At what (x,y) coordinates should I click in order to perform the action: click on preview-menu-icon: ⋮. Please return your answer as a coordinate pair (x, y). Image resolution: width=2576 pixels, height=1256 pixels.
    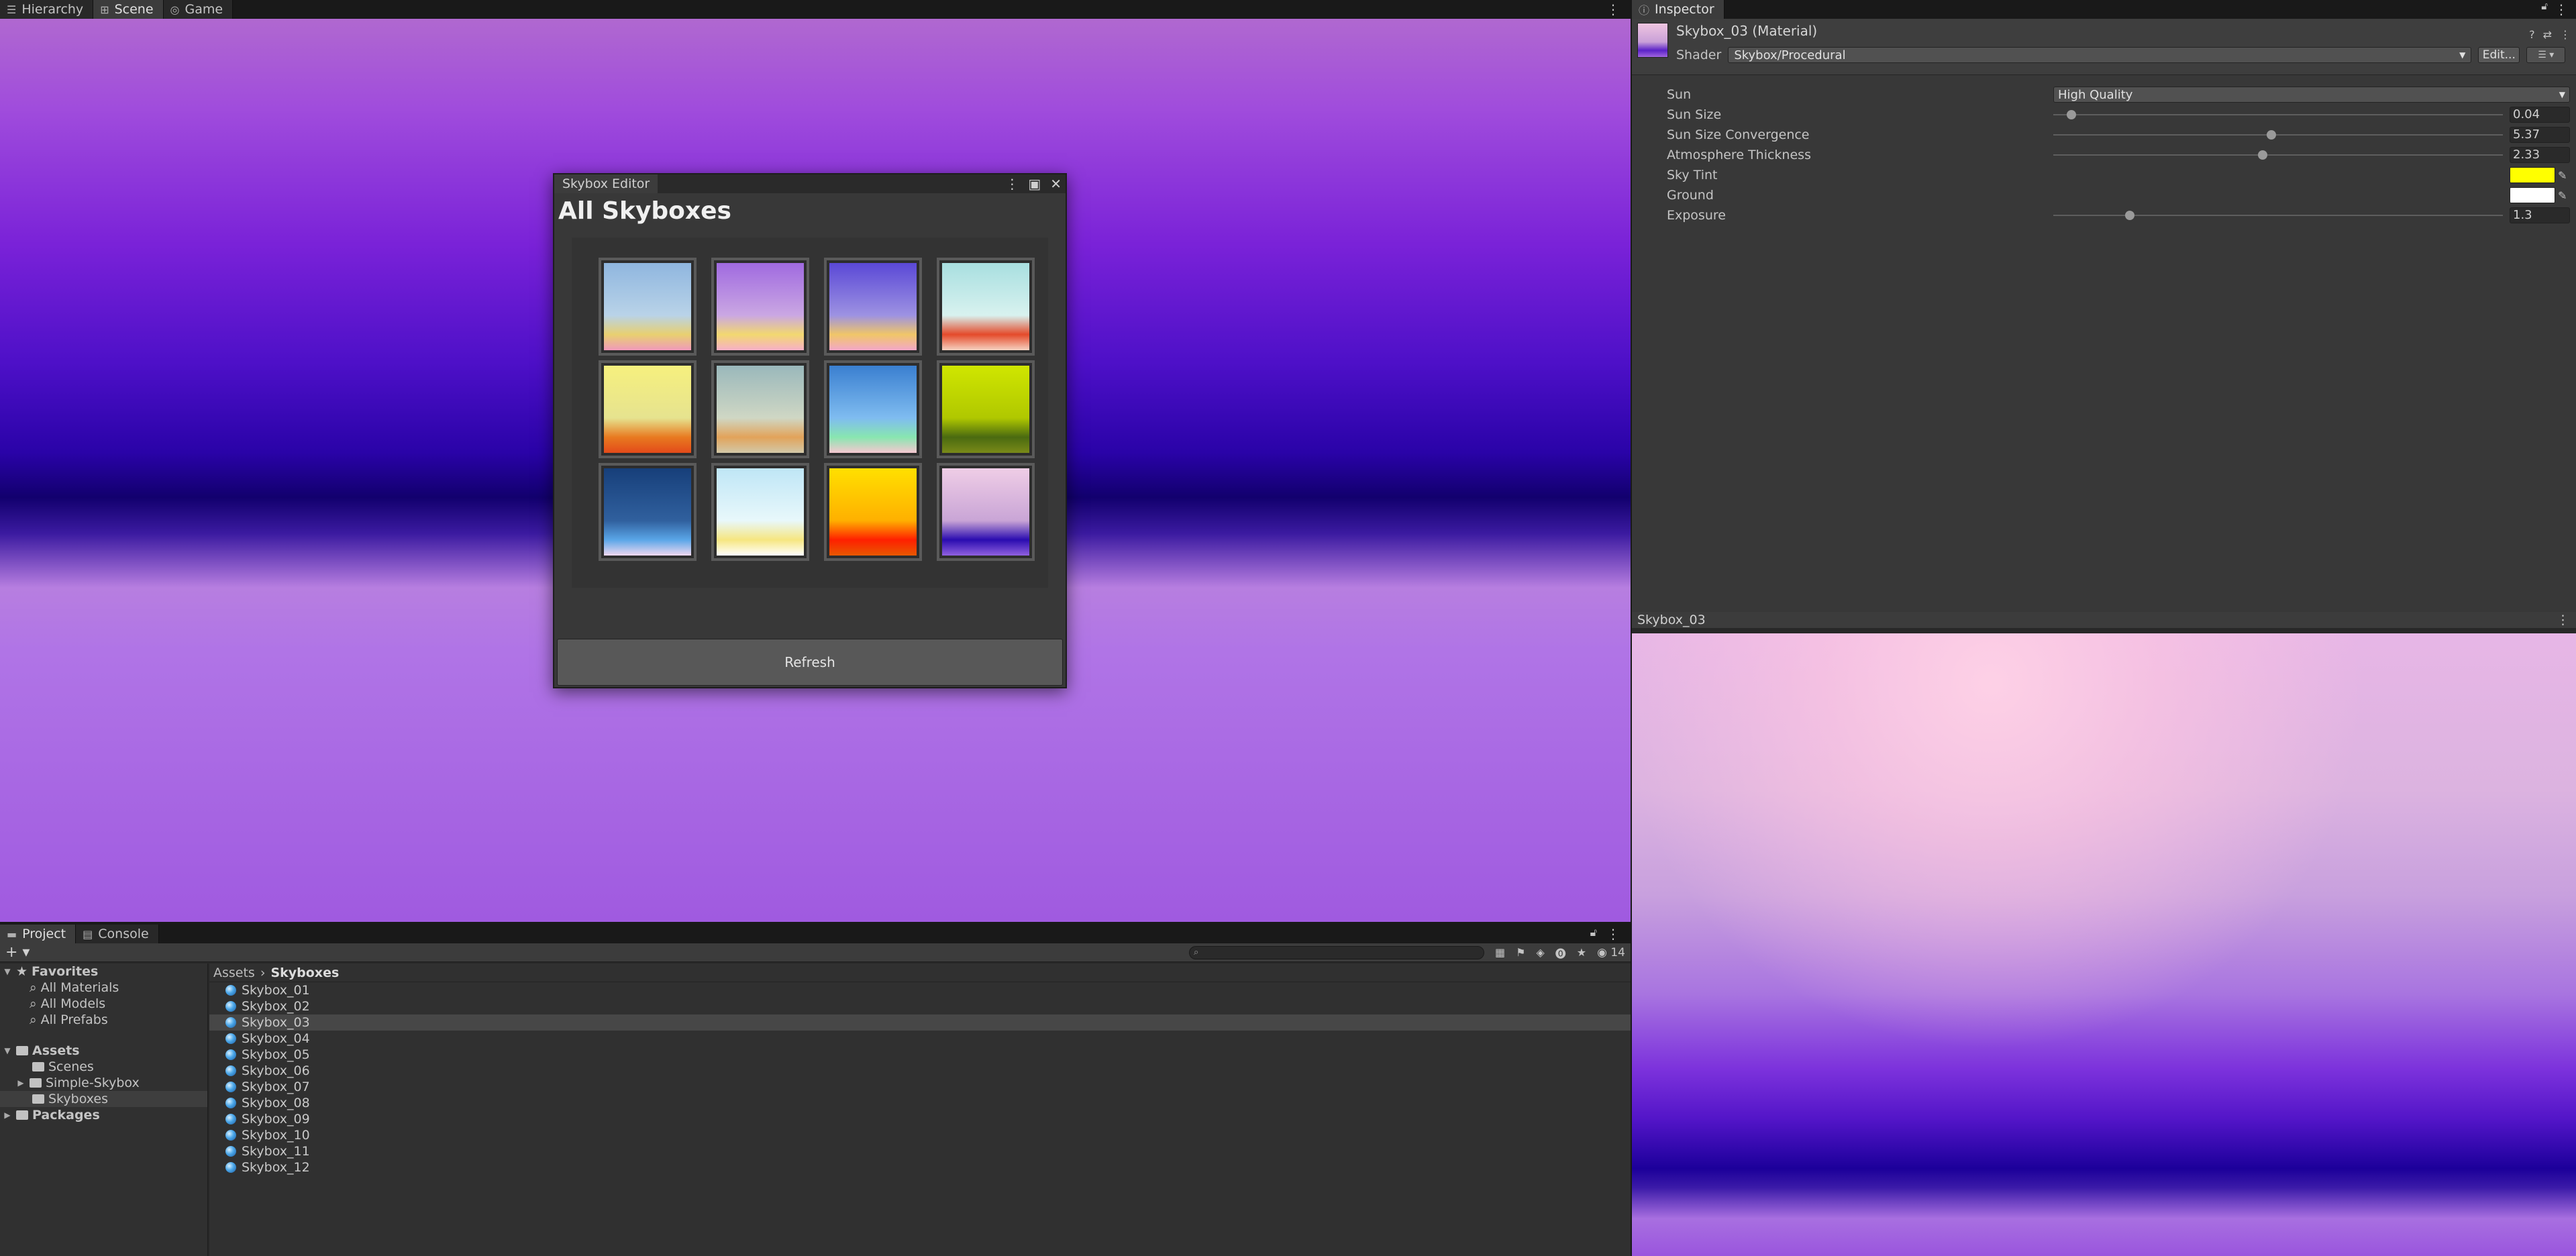
    Looking at the image, I should click on (2566, 620).